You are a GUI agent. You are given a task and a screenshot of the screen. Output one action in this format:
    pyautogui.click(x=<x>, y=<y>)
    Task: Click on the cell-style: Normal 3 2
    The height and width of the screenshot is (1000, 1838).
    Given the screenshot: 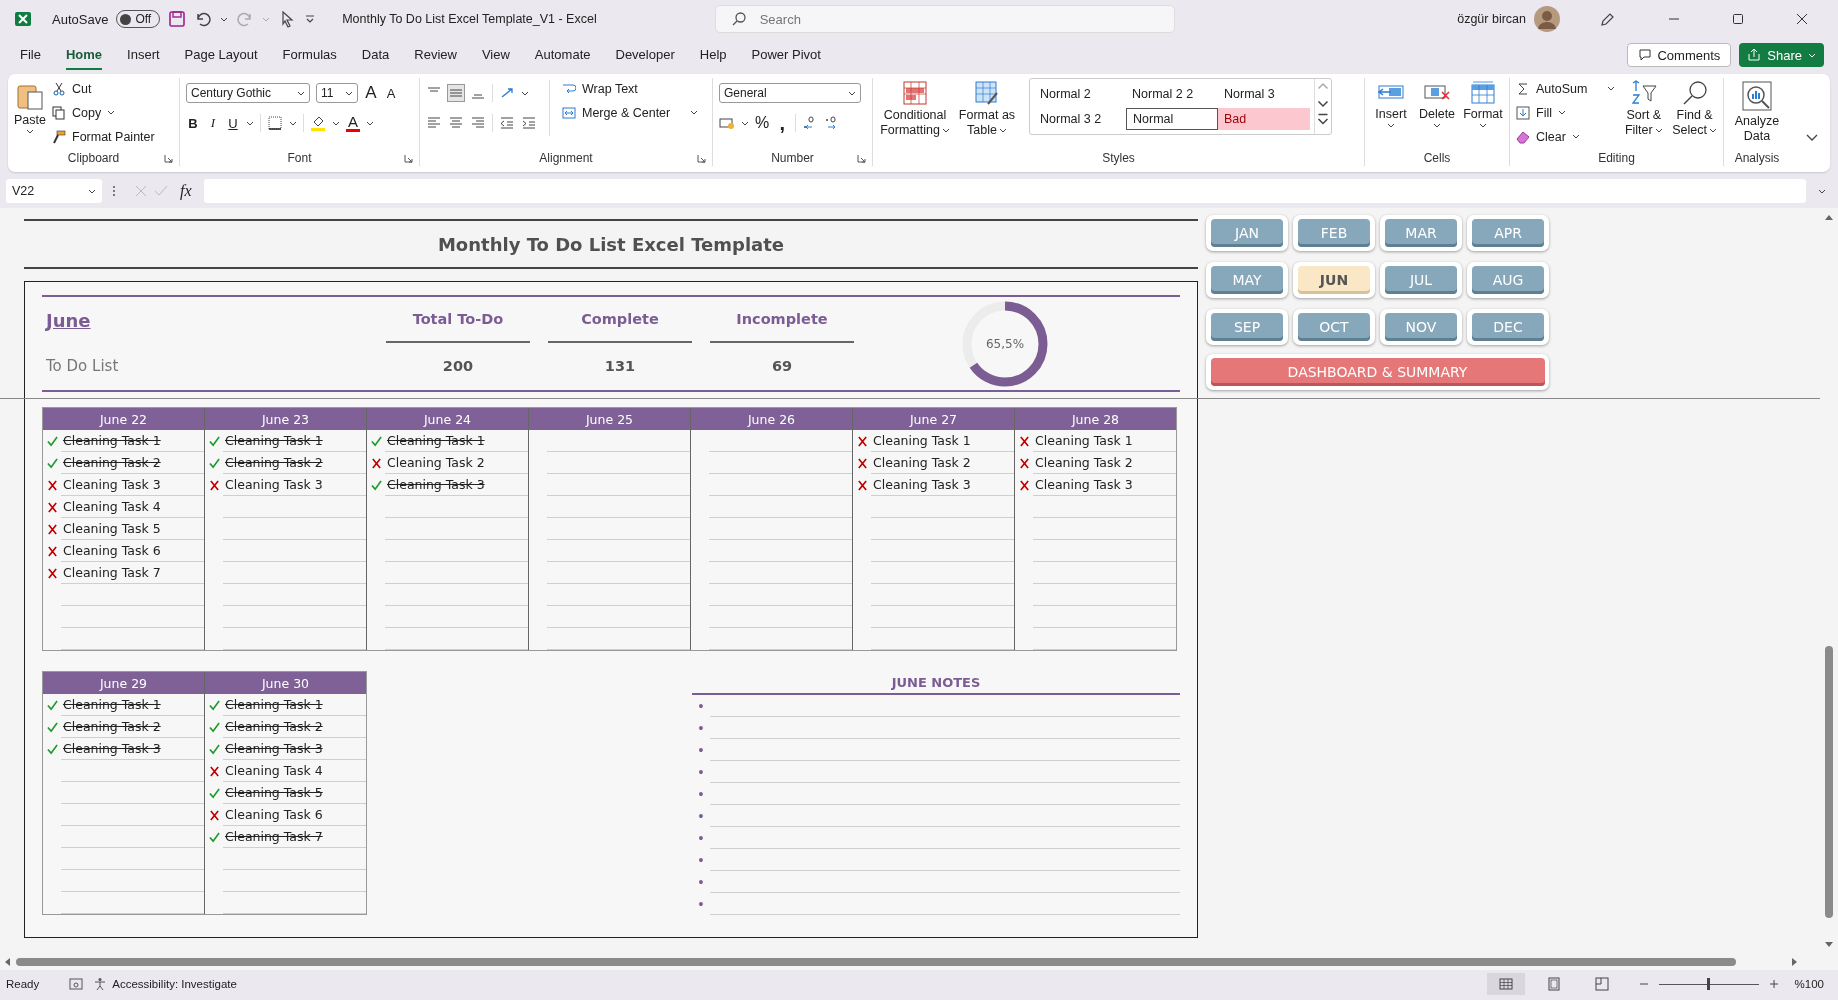 What is the action you would take?
    pyautogui.click(x=1080, y=119)
    